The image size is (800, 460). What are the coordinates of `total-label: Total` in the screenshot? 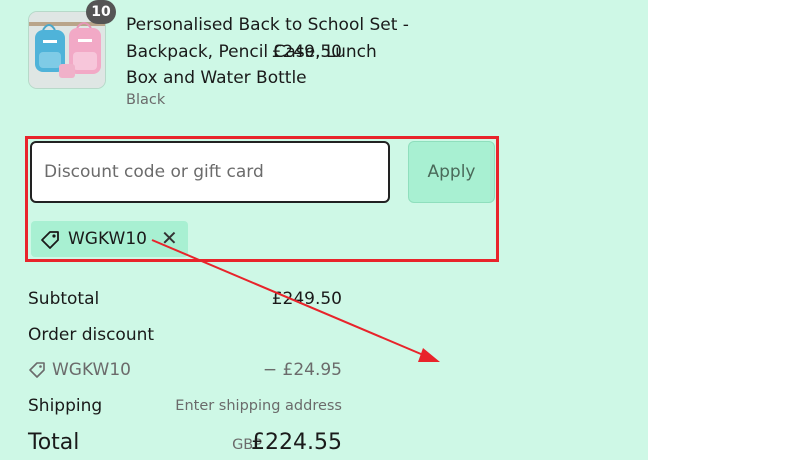 It's located at (54, 442).